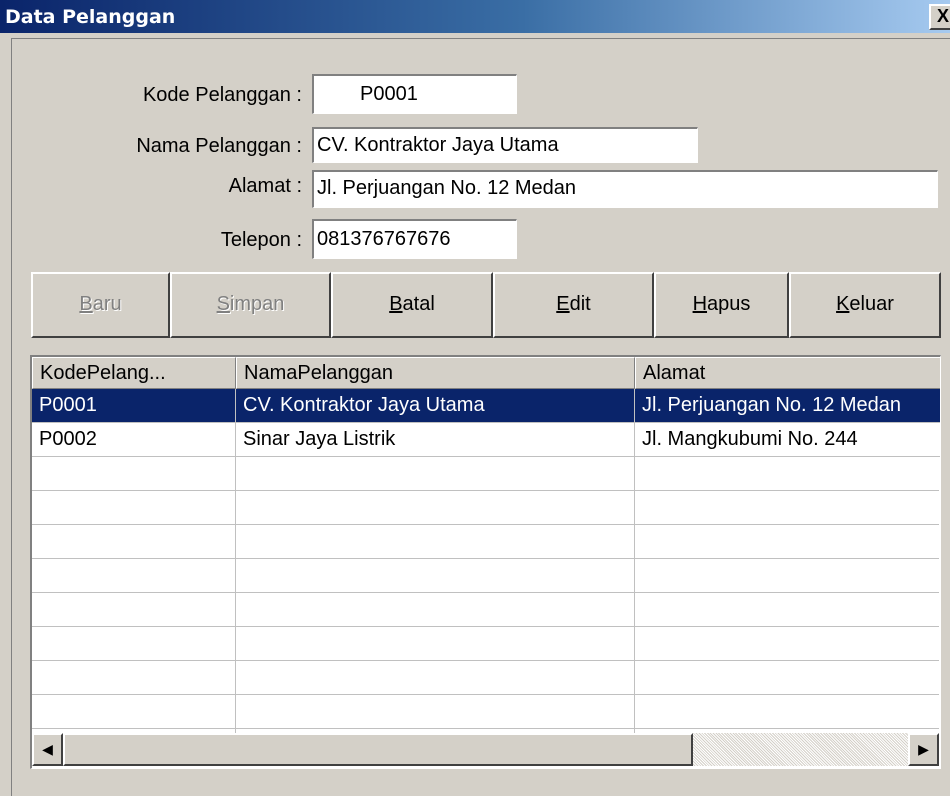 This screenshot has width=950, height=796. Describe the element at coordinates (625, 189) in the screenshot. I see `alamat-input: Jl. Perjuangan No. 12 Medan` at that location.